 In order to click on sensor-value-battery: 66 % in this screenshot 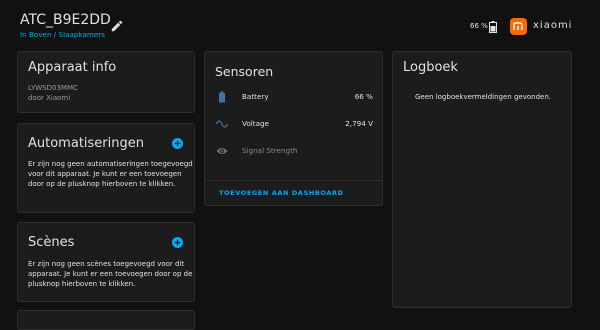, I will do `click(363, 96)`.